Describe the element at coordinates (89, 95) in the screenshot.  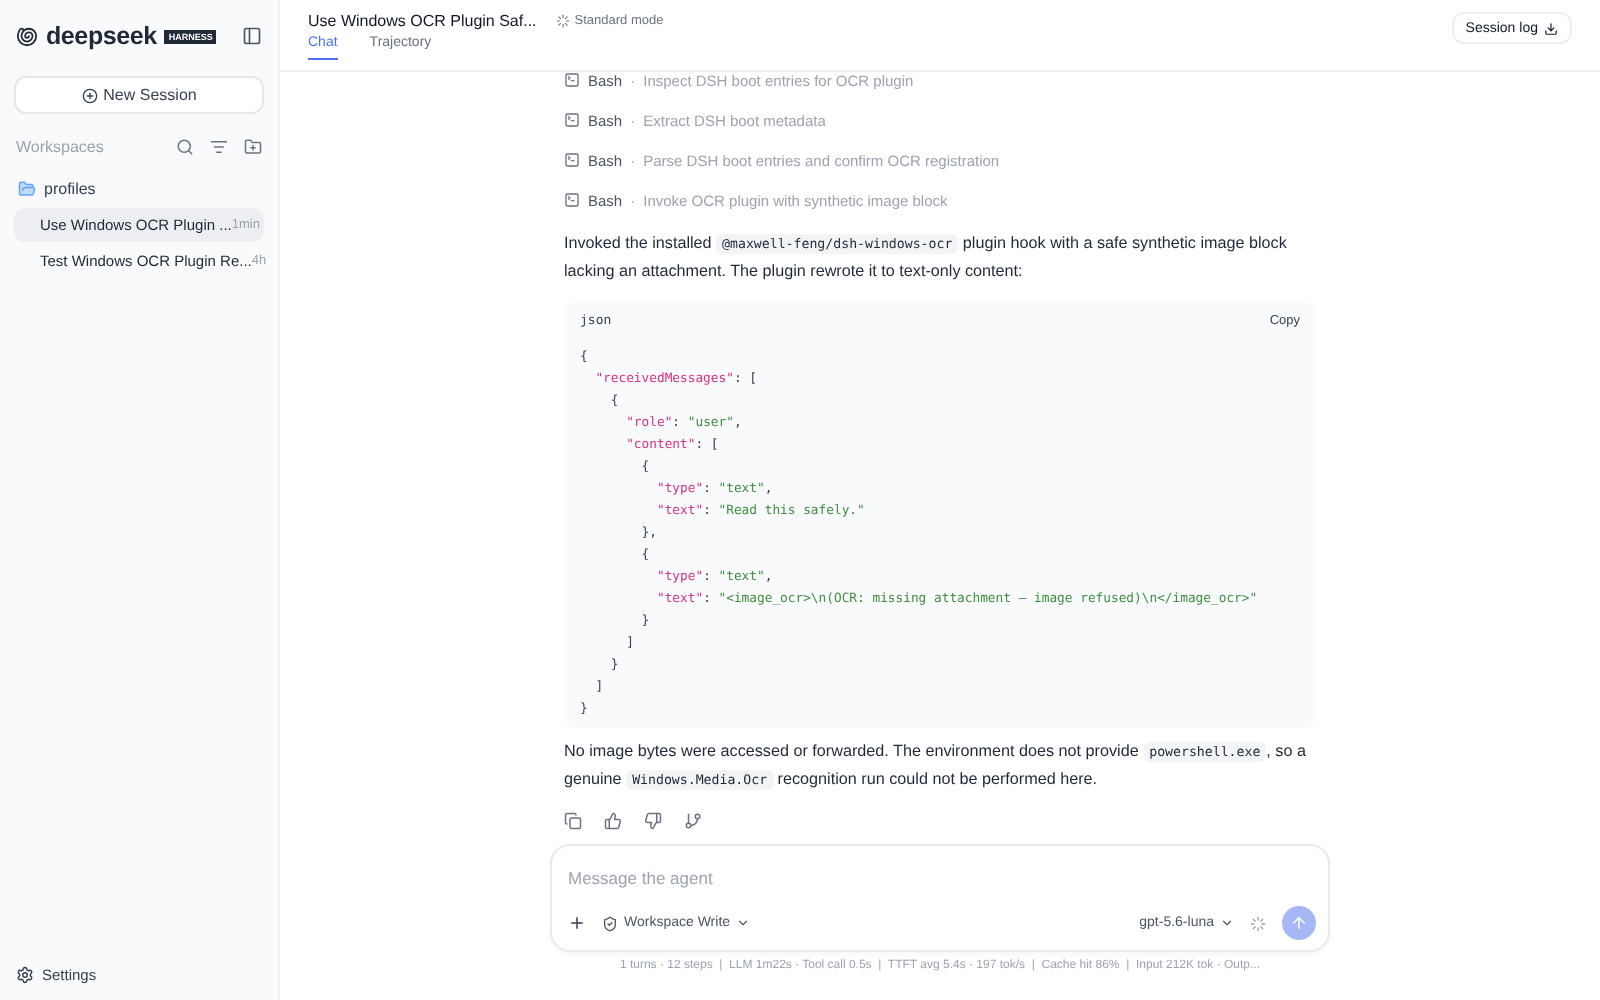
I see `plus-circle-icon` at that location.